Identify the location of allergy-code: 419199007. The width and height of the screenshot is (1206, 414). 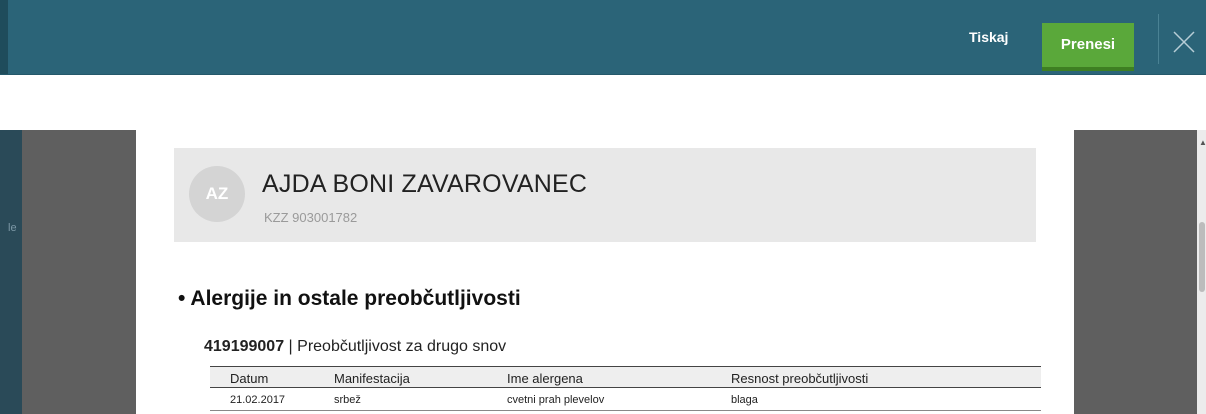
(244, 346).